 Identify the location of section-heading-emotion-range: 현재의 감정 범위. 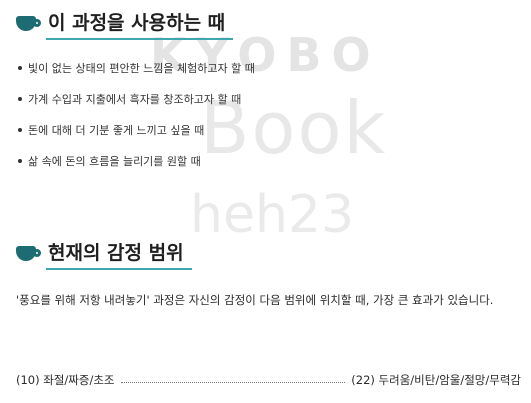
(104, 254).